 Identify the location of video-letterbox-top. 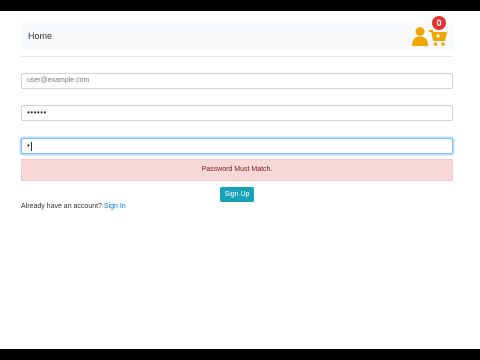
(240, 5).